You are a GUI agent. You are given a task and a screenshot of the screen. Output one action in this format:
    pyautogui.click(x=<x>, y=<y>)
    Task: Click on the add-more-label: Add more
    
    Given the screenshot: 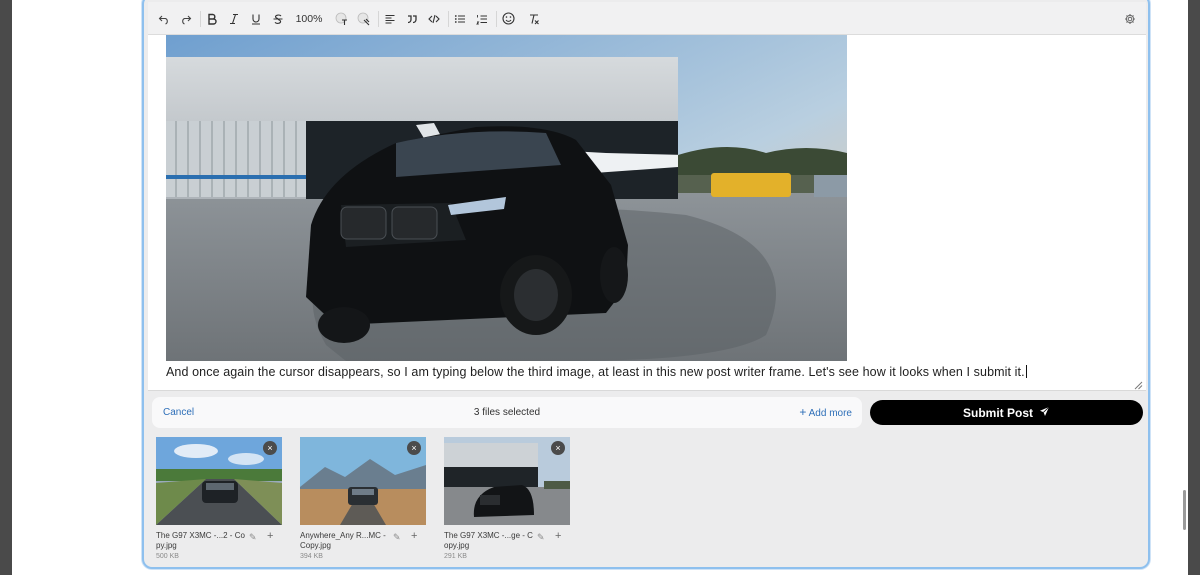 What is the action you would take?
    pyautogui.click(x=830, y=413)
    